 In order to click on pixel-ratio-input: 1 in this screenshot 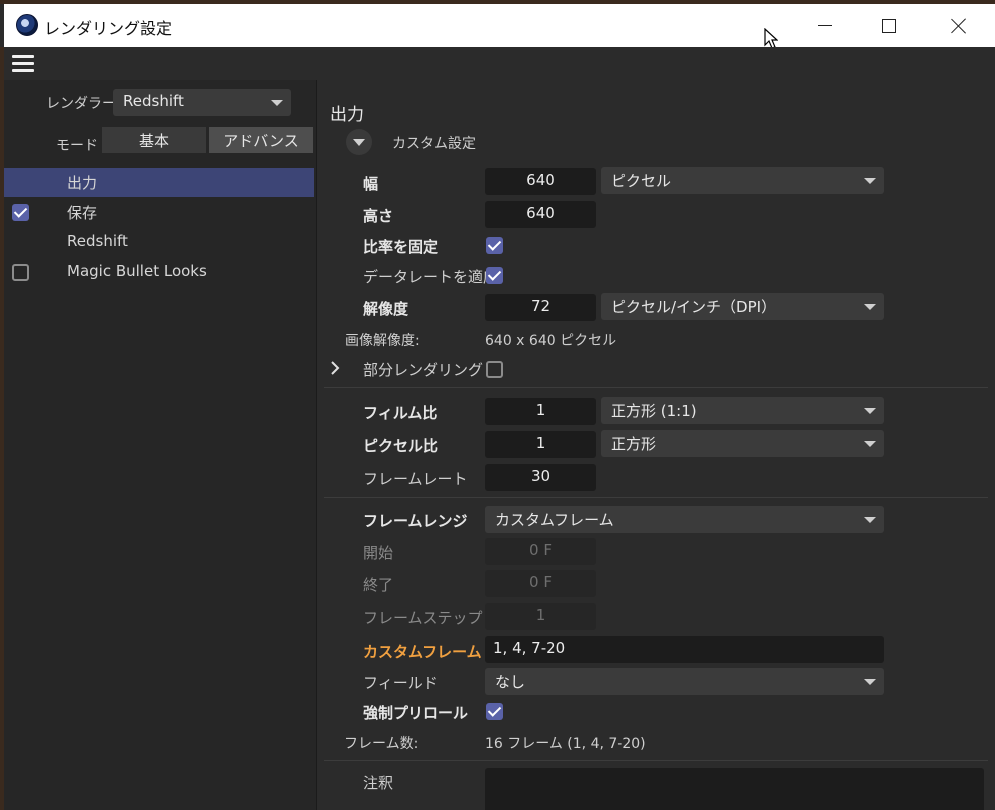, I will do `click(540, 444)`.